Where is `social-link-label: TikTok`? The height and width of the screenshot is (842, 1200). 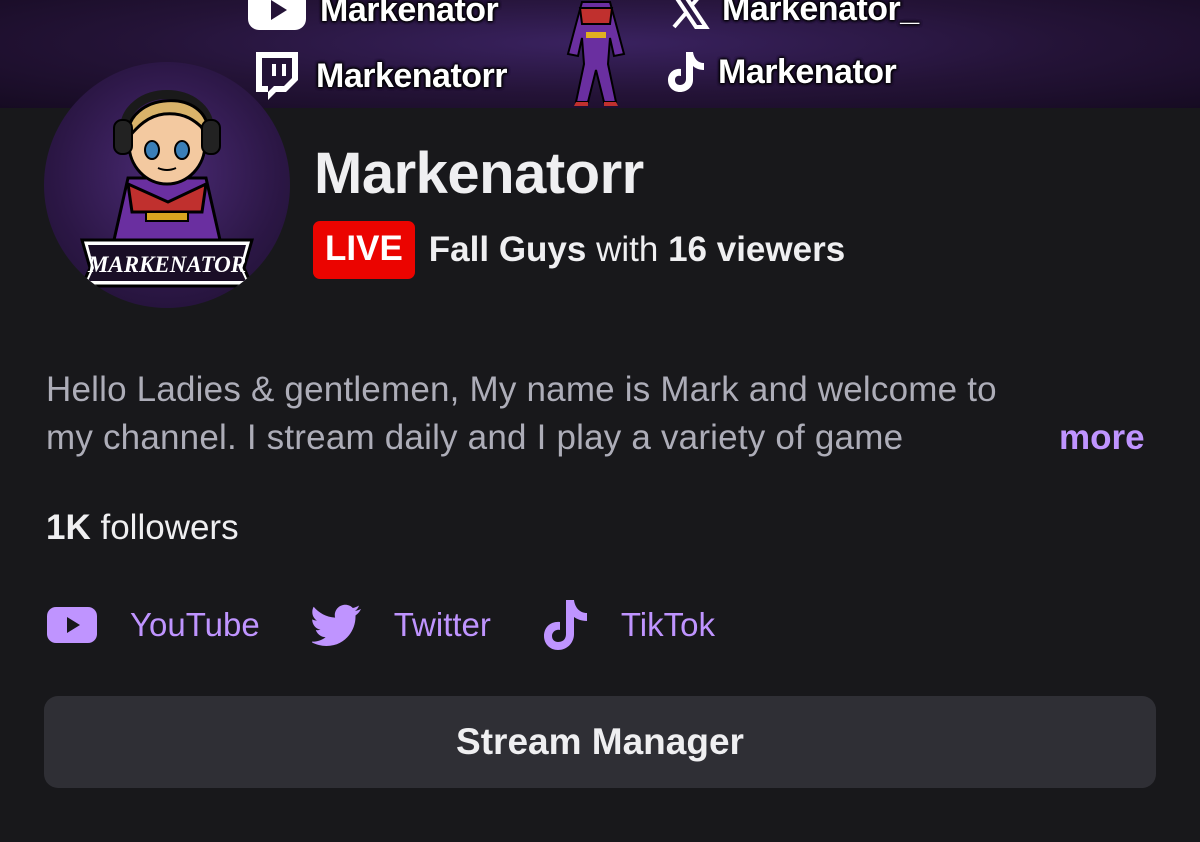
social-link-label: TikTok is located at coordinates (667, 624).